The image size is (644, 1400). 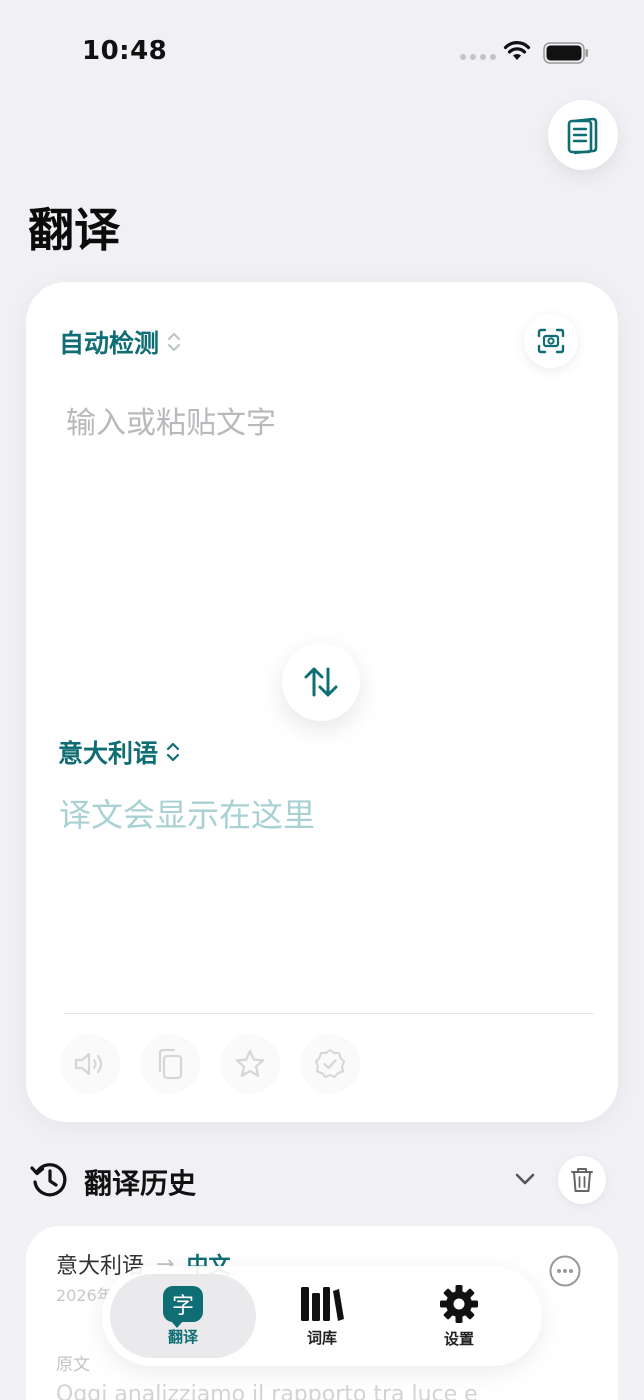 I want to click on verified-badge-icon, so click(x=330, y=1063).